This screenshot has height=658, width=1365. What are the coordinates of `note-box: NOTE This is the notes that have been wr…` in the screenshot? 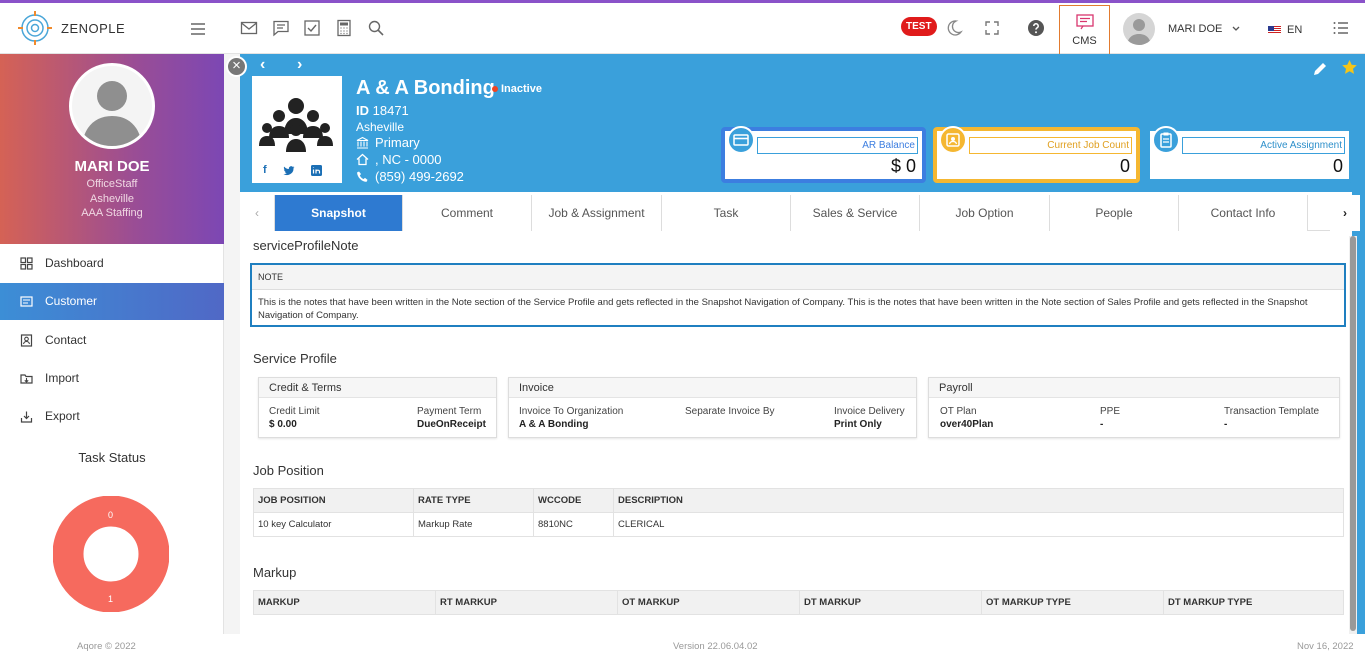 It's located at (798, 295).